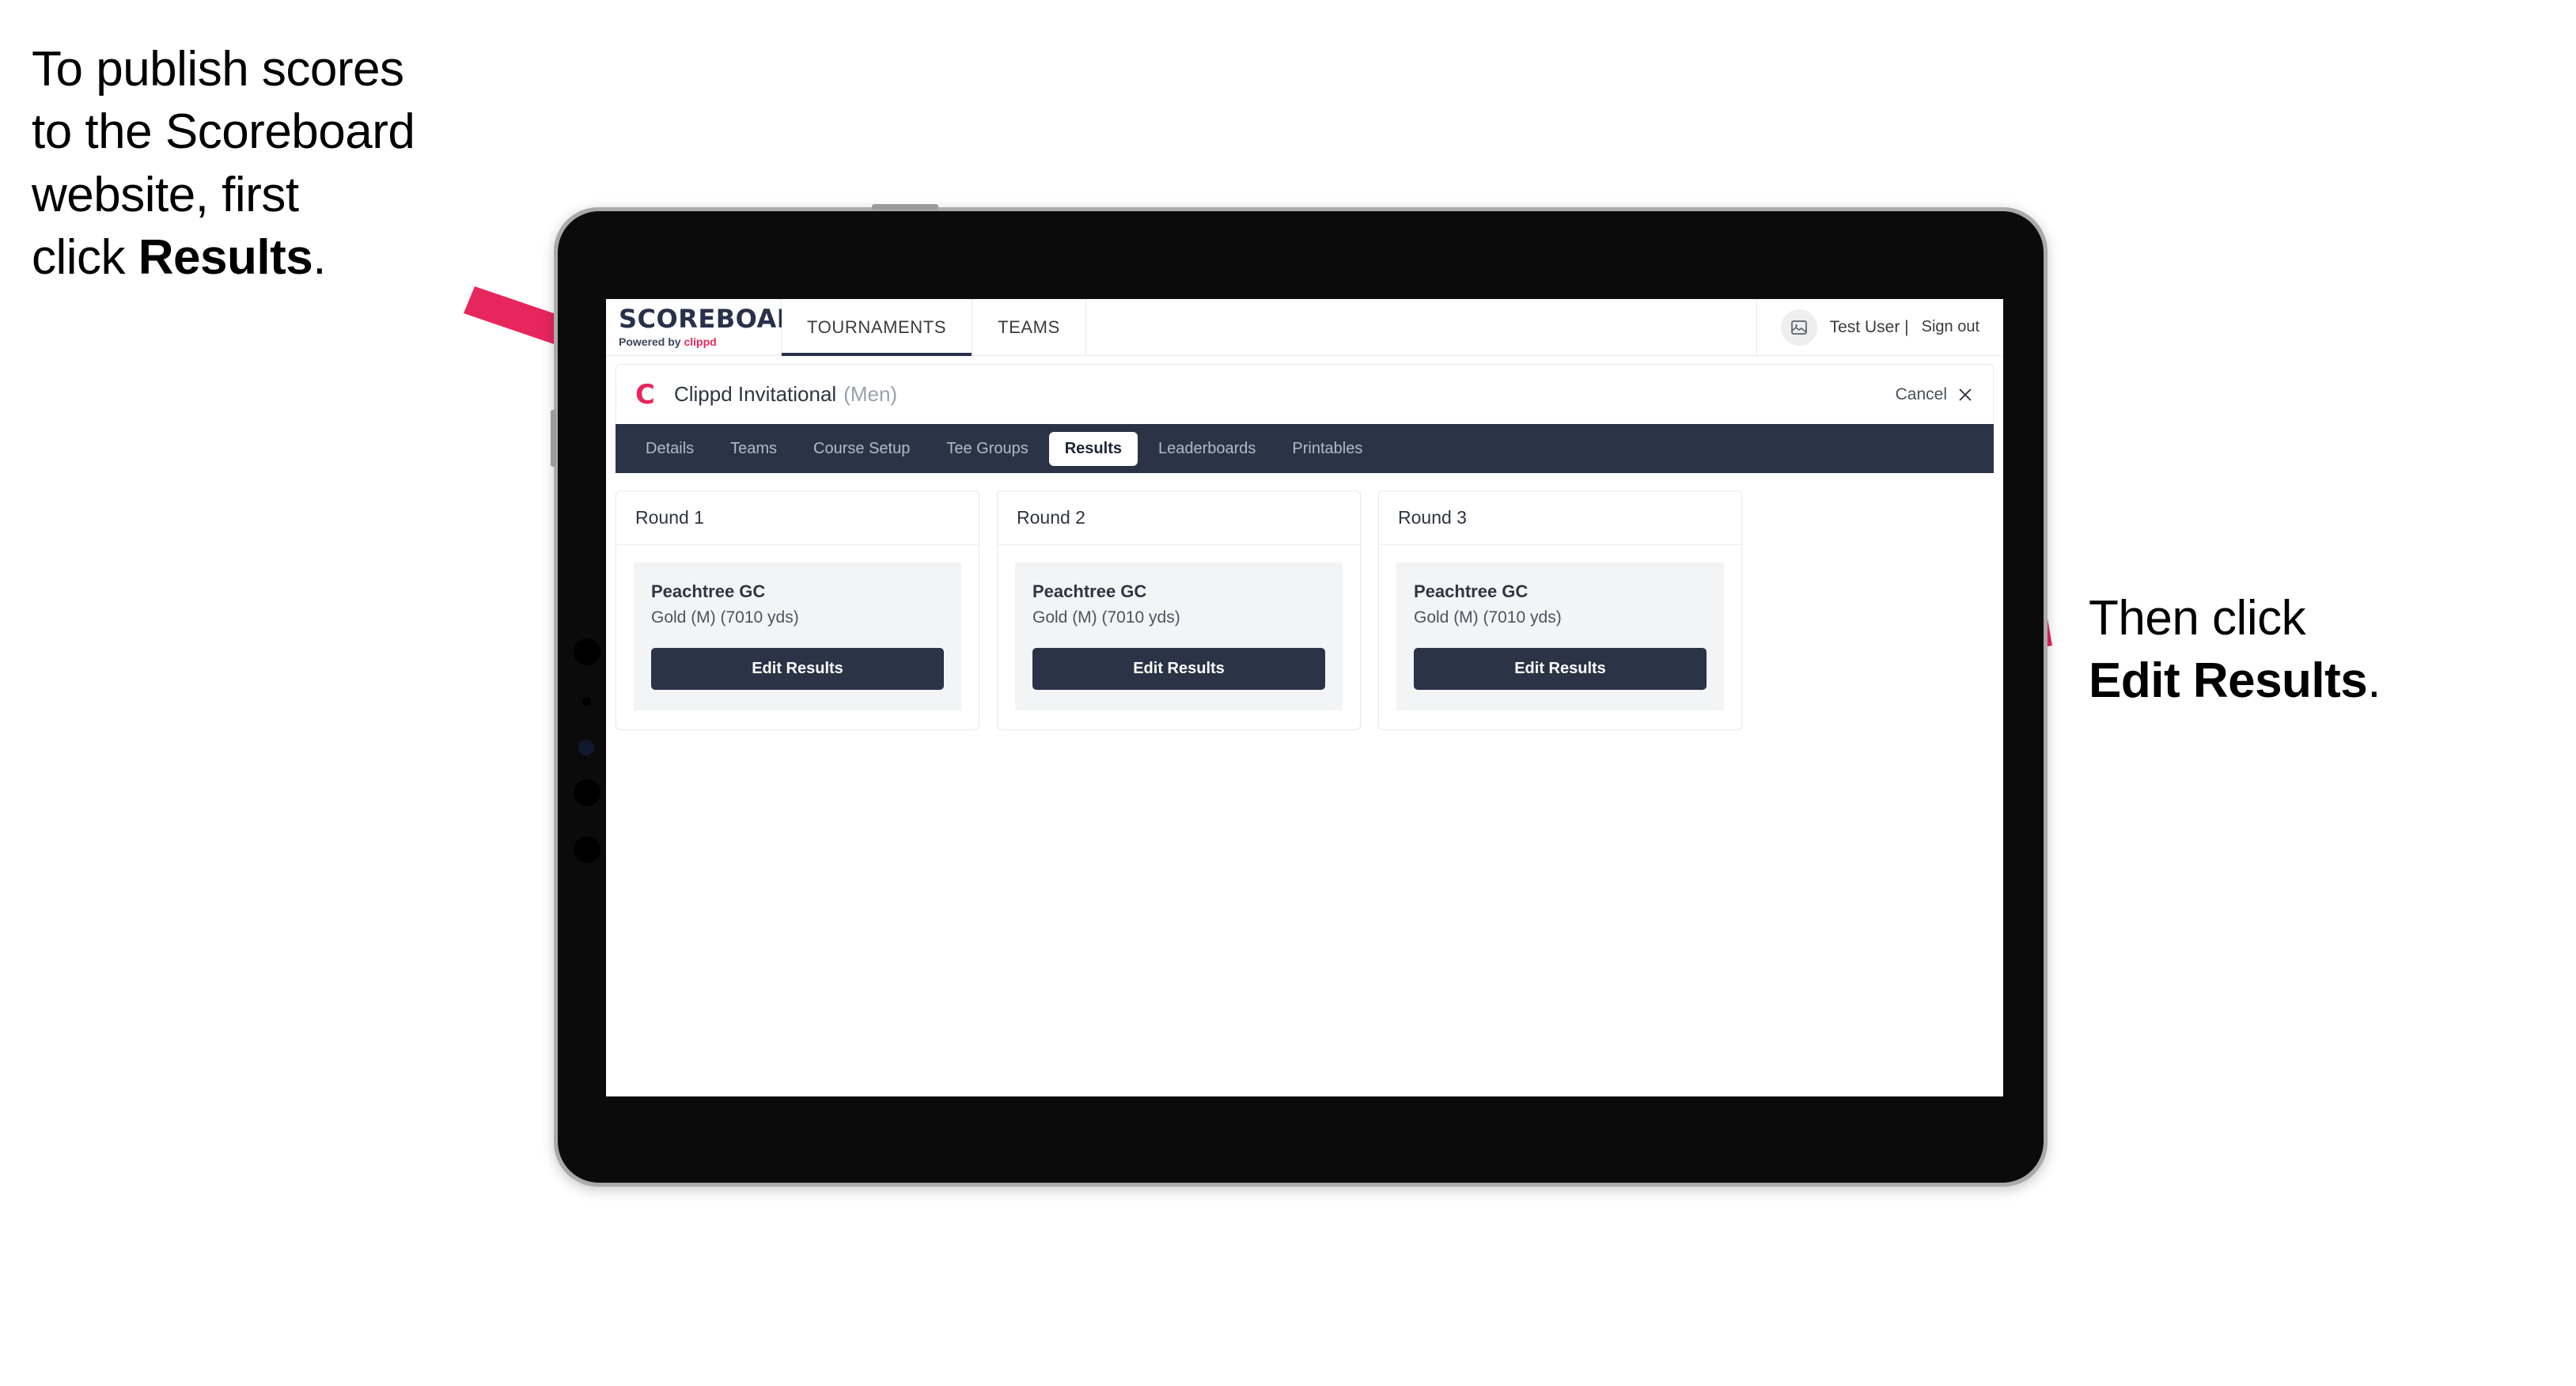 The image size is (2576, 1386). I want to click on topnav-item-teams: TEAMS, so click(1029, 327).